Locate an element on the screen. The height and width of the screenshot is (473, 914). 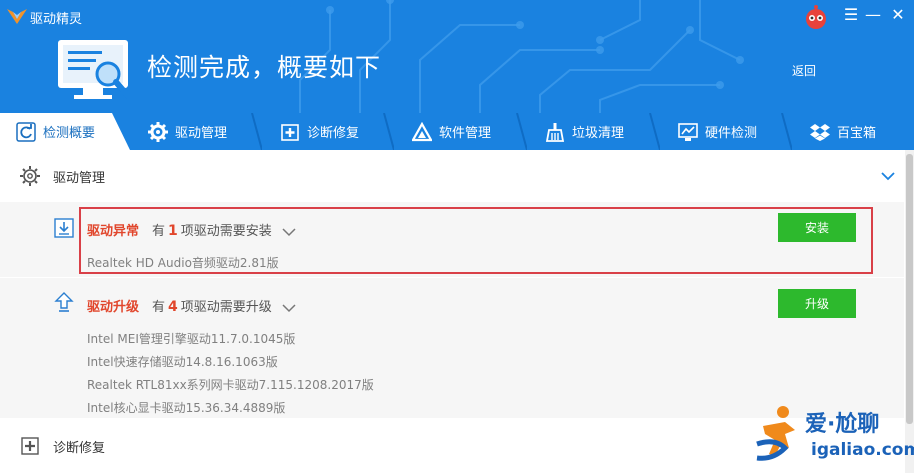
summary-prefix: 有 is located at coordinates (159, 307).